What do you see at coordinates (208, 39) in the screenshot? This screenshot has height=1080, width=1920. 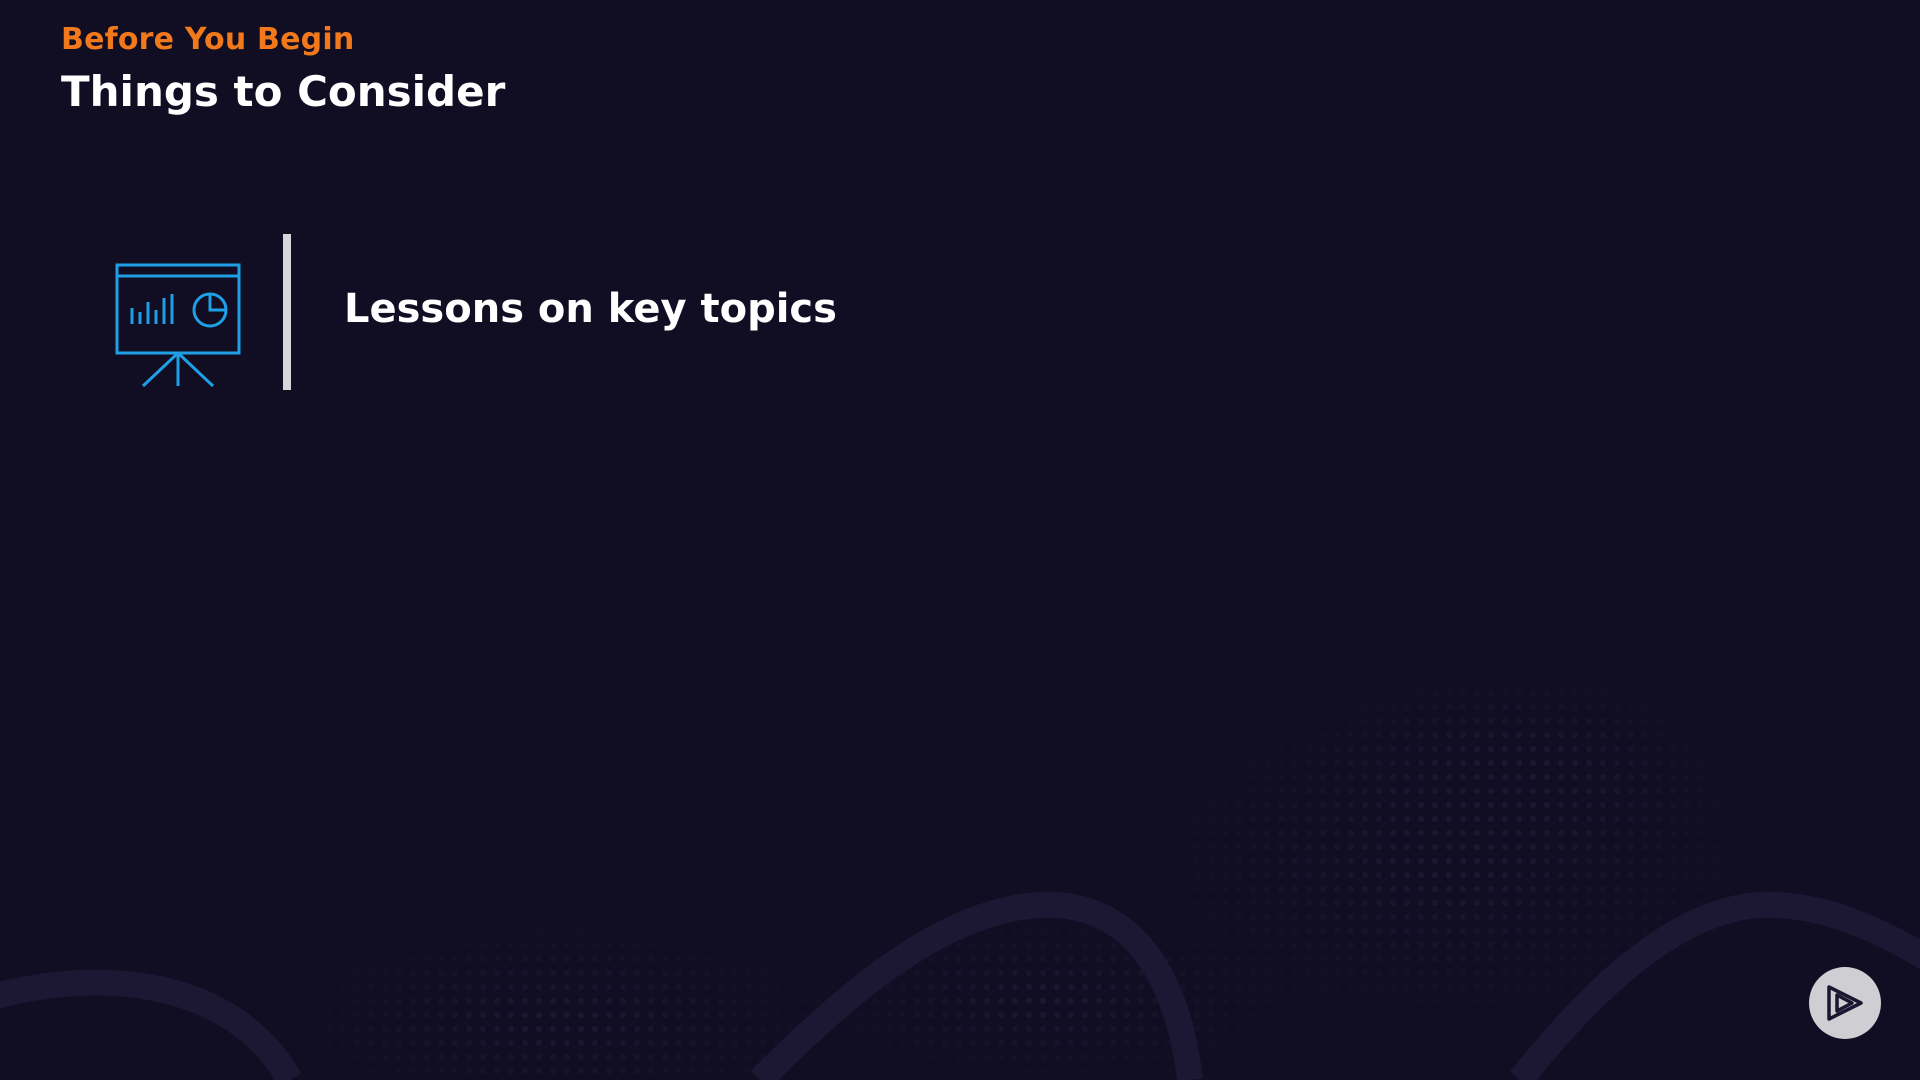 I see `section-eyebrow: Before You Begin` at bounding box center [208, 39].